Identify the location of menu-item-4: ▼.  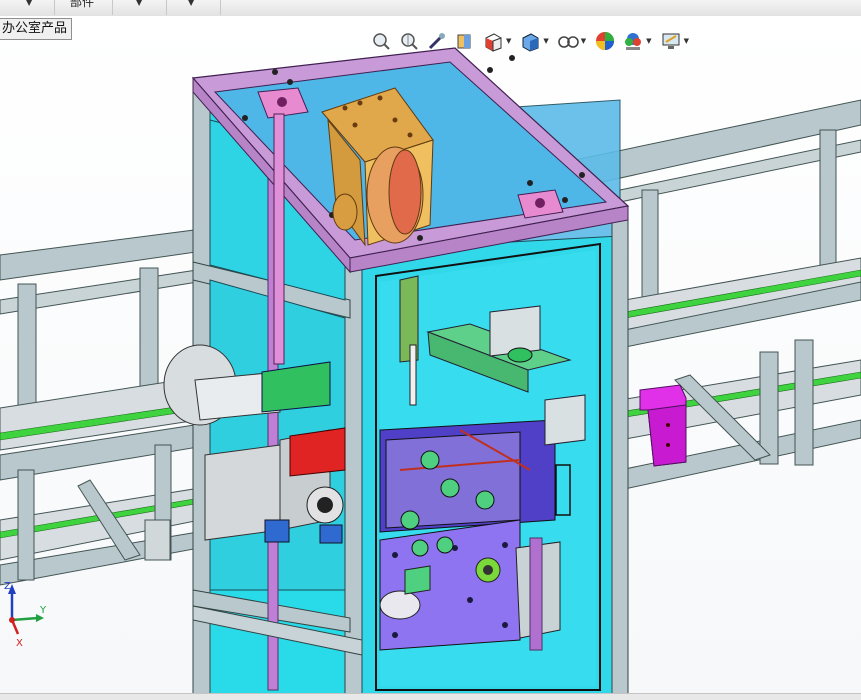
(193, 7).